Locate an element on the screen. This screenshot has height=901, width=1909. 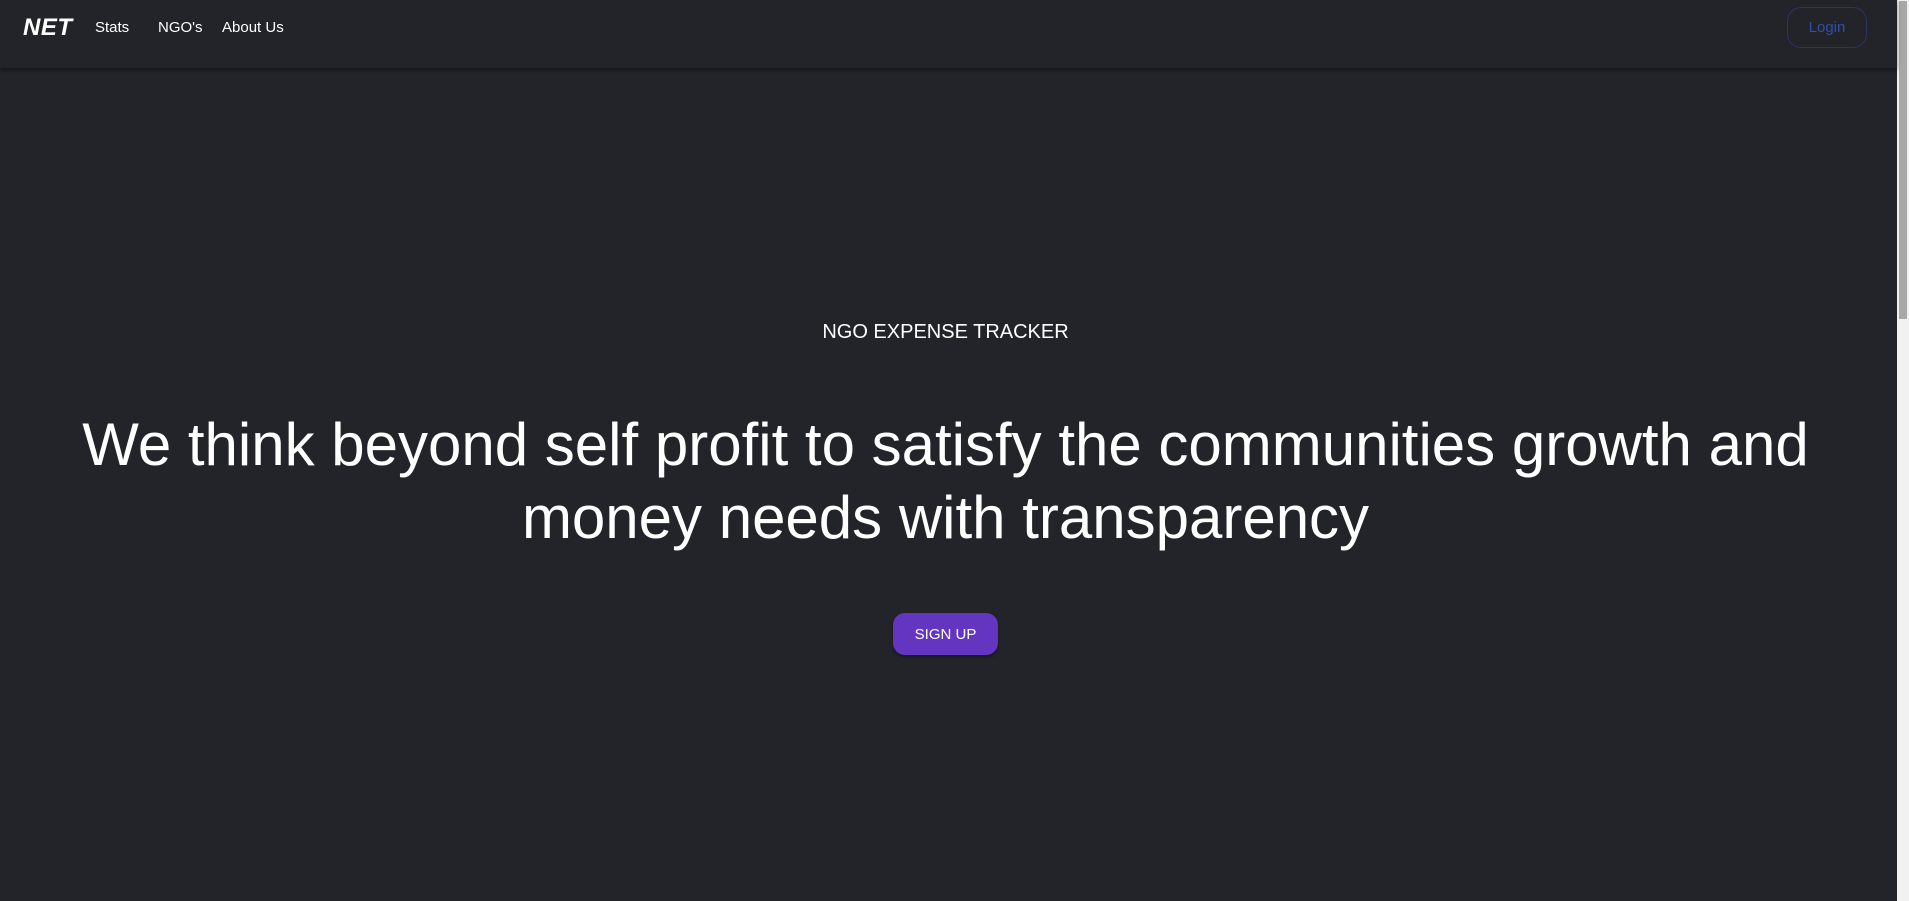
brand-logo: NET is located at coordinates (48, 28).